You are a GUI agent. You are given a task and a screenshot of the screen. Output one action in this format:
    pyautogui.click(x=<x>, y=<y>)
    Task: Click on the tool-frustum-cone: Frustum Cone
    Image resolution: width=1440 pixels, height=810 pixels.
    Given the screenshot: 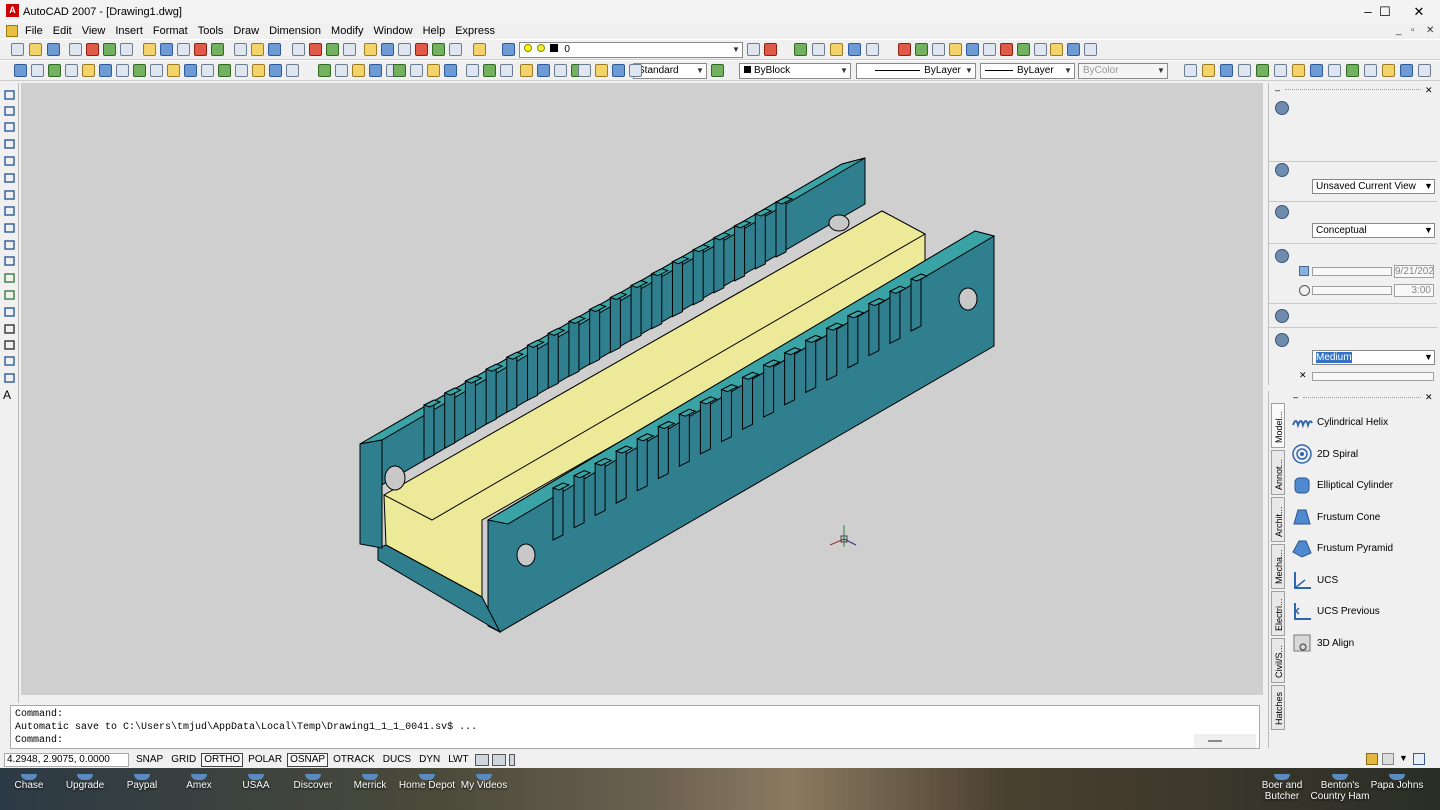 What is the action you would take?
    pyautogui.click(x=1361, y=517)
    